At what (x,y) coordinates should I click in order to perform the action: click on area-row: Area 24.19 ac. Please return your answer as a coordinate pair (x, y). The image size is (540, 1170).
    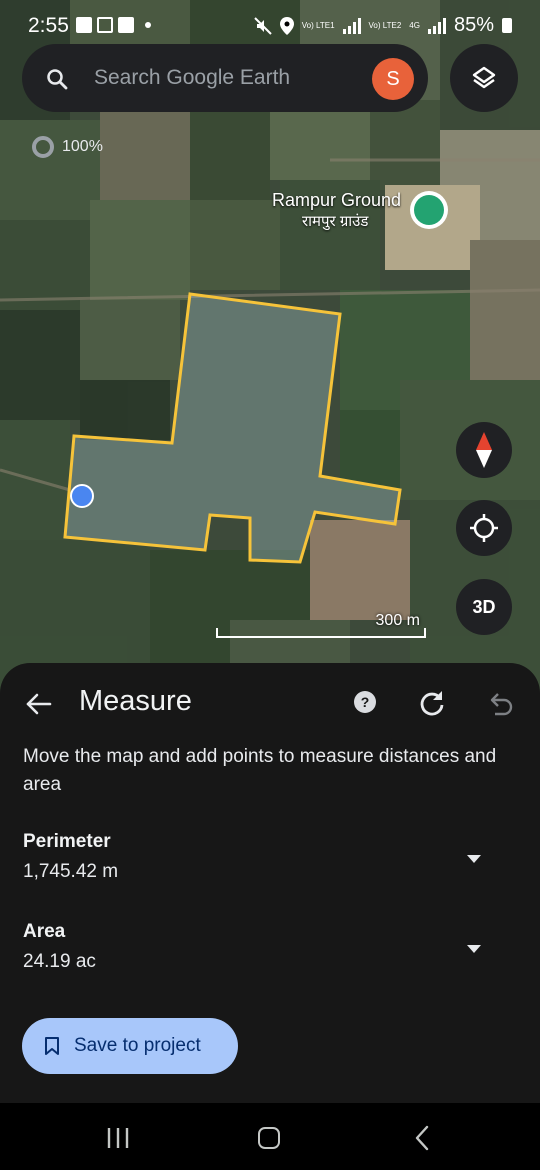
    Looking at the image, I should click on (270, 947).